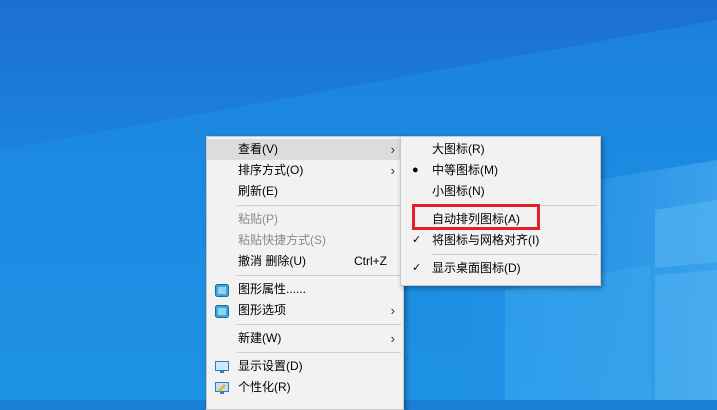 This screenshot has height=410, width=717. I want to click on menu-item-sort-by: 排序方式(O) ›, so click(305, 170).